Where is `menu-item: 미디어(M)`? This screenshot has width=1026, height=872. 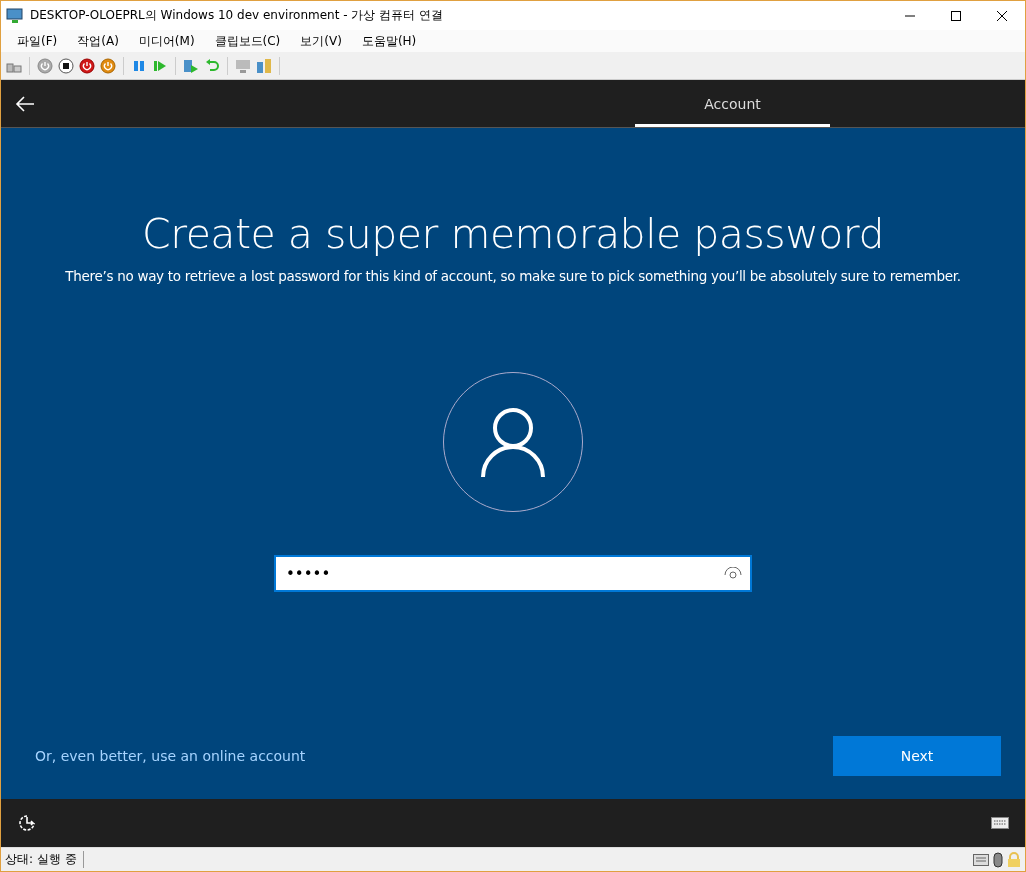 menu-item: 미디어(M) is located at coordinates (166, 41).